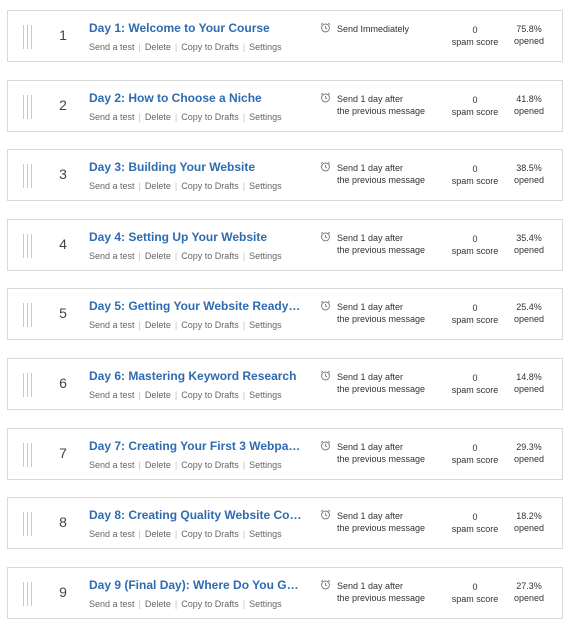 Image resolution: width=572 pixels, height=632 pixels. Describe the element at coordinates (196, 28) in the screenshot. I see `message-title-link: Day 1: Welcome to Your Course` at that location.